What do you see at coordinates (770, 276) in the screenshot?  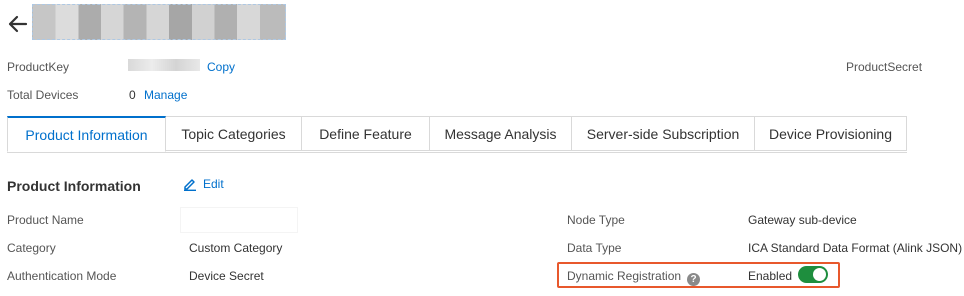 I see `dynamic-registration-status: Enabled` at bounding box center [770, 276].